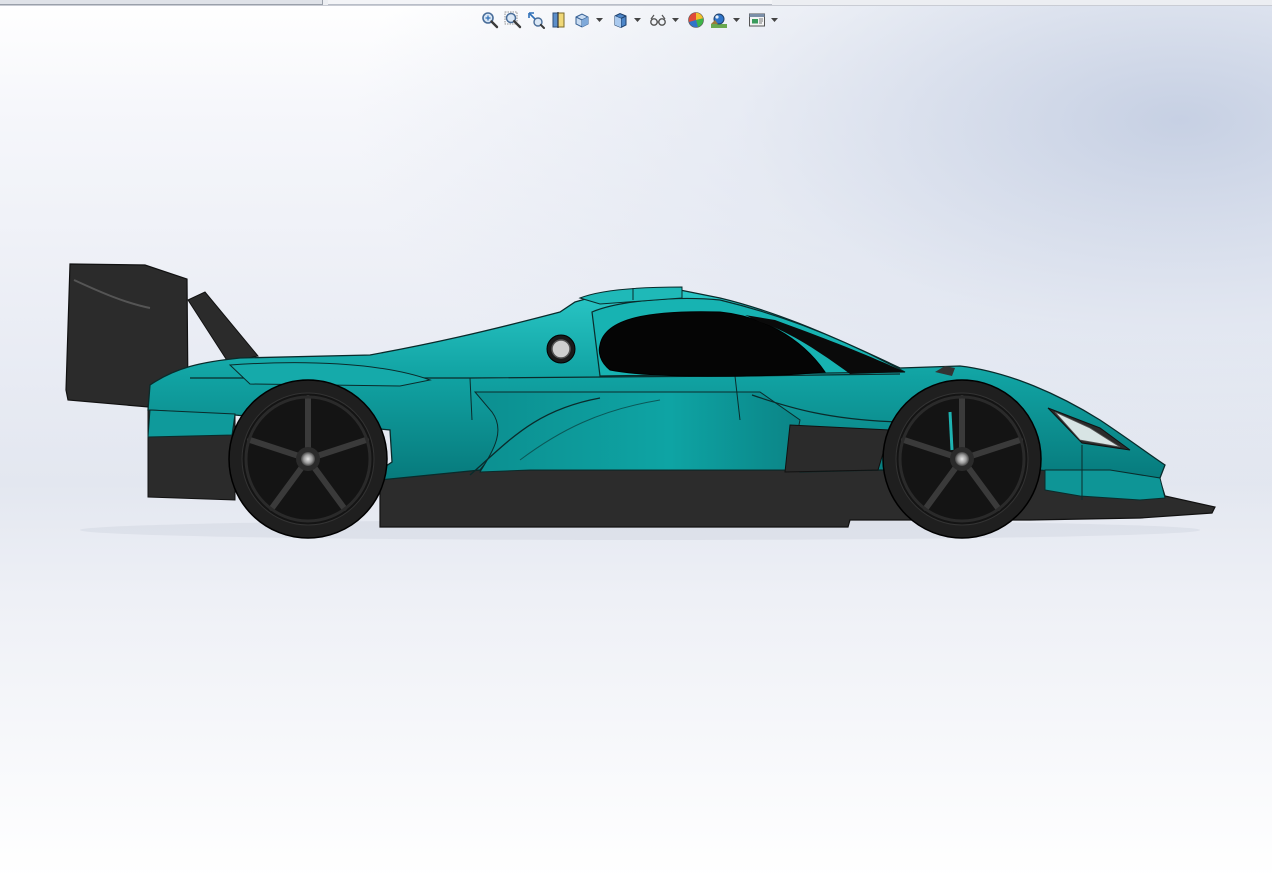 Image resolution: width=1272 pixels, height=879 pixels. Describe the element at coordinates (837, 448) in the screenshot. I see `front-inlet-carbon` at that location.